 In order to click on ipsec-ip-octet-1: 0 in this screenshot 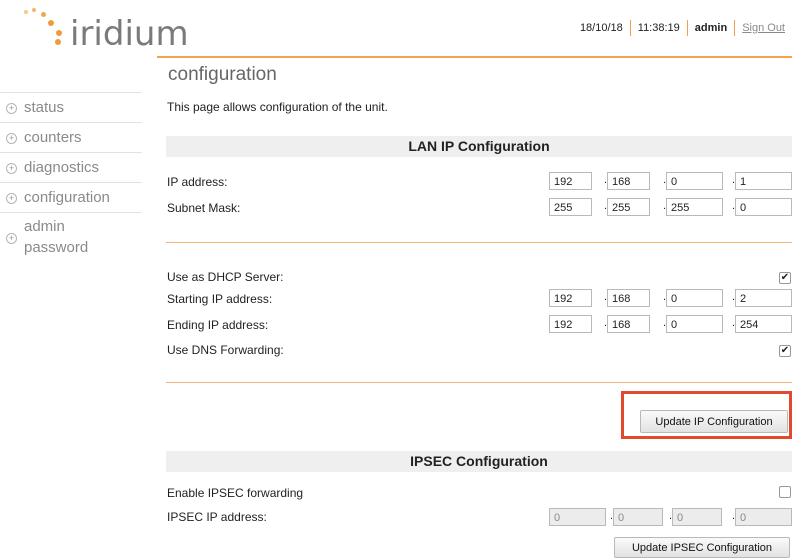, I will do `click(577, 517)`.